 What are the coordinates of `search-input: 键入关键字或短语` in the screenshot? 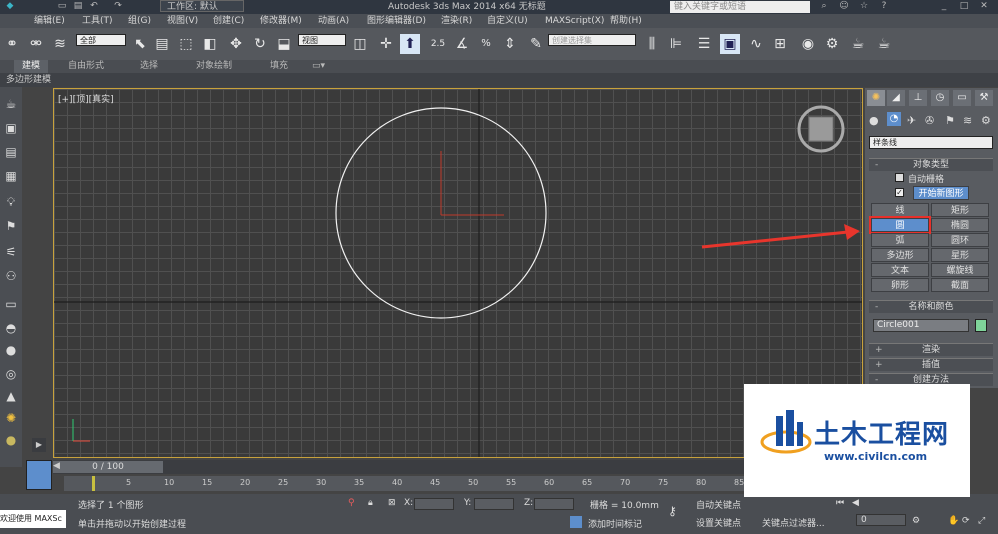 It's located at (740, 7).